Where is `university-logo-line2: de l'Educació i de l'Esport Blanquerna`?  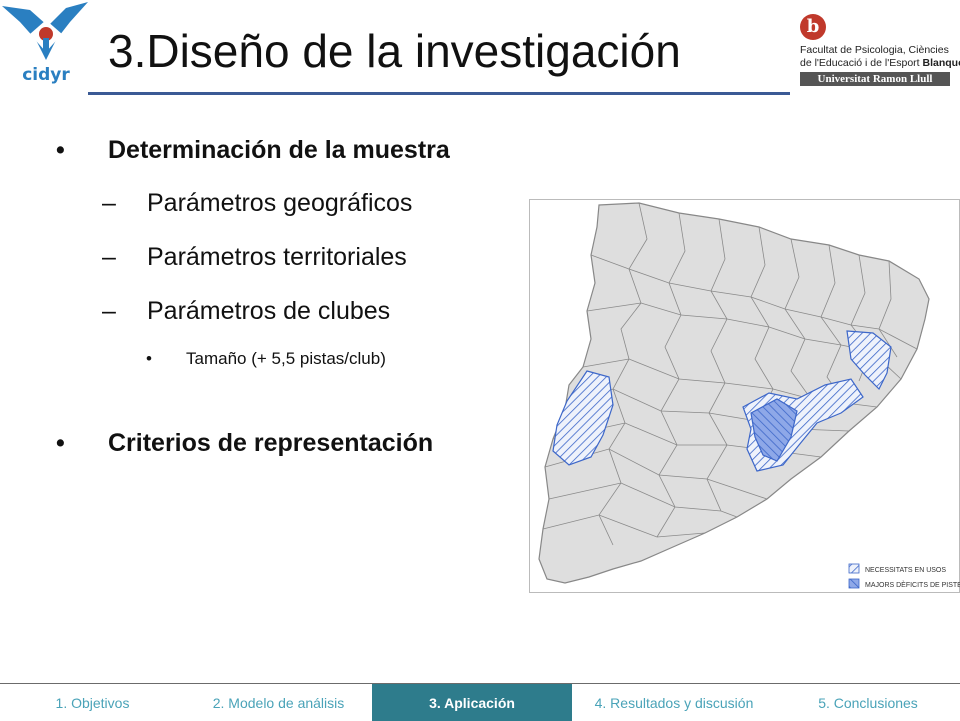
university-logo-line2: de l'Educació i de l'Esport Blanquerna is located at coordinates (880, 63).